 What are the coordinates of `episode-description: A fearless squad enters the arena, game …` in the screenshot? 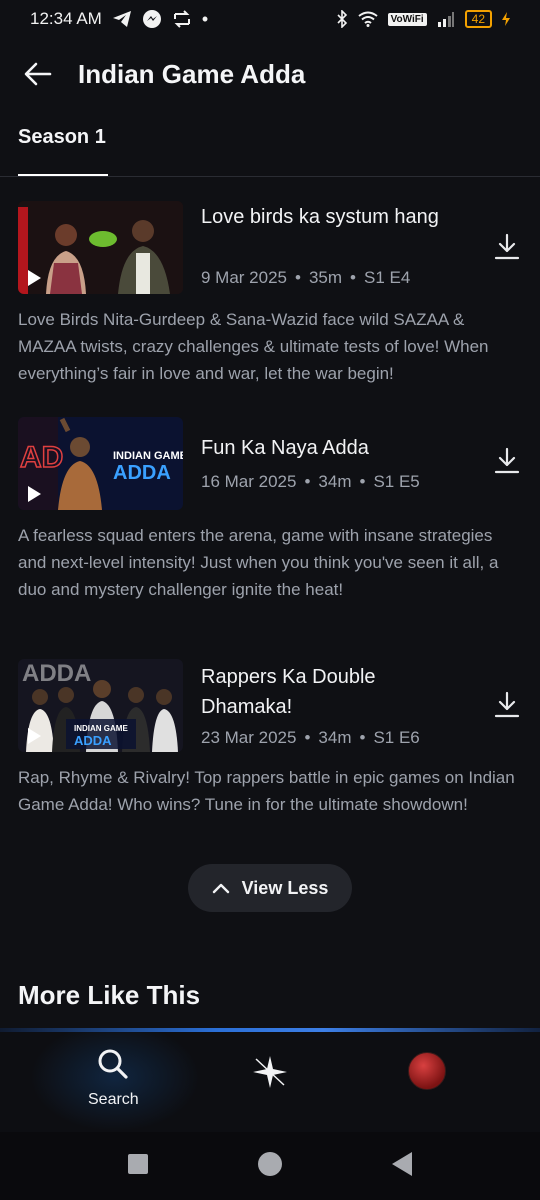 It's located at (258, 562).